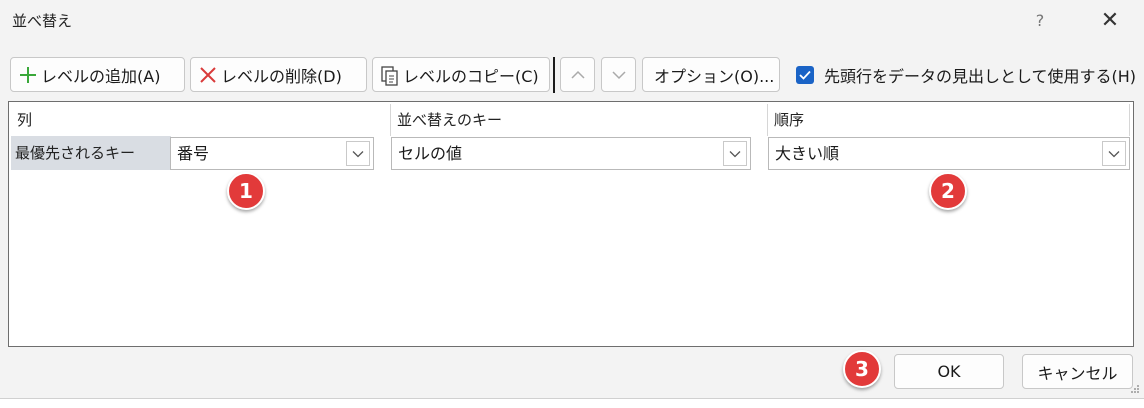 This screenshot has height=408, width=1144. I want to click on move-up-button, so click(577, 74).